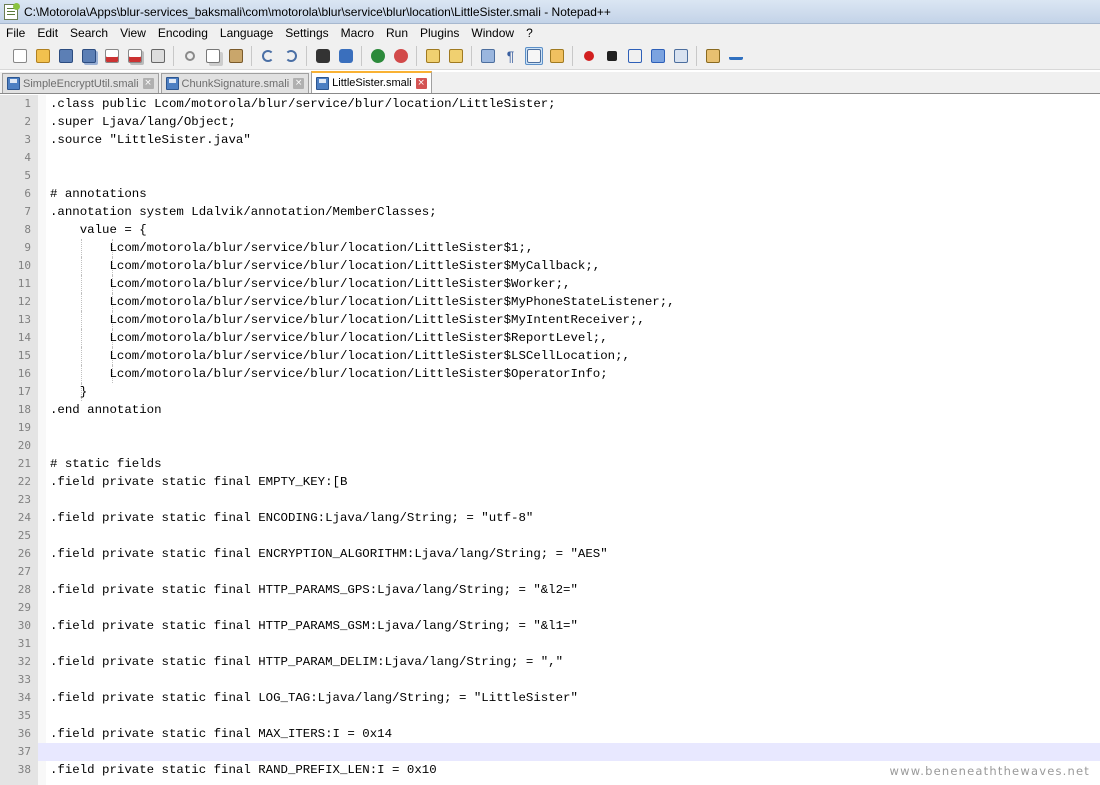 The width and height of the screenshot is (1100, 785). What do you see at coordinates (371, 82) in the screenshot?
I see `tab-littlesister-smali: LittleSister.smali ×` at bounding box center [371, 82].